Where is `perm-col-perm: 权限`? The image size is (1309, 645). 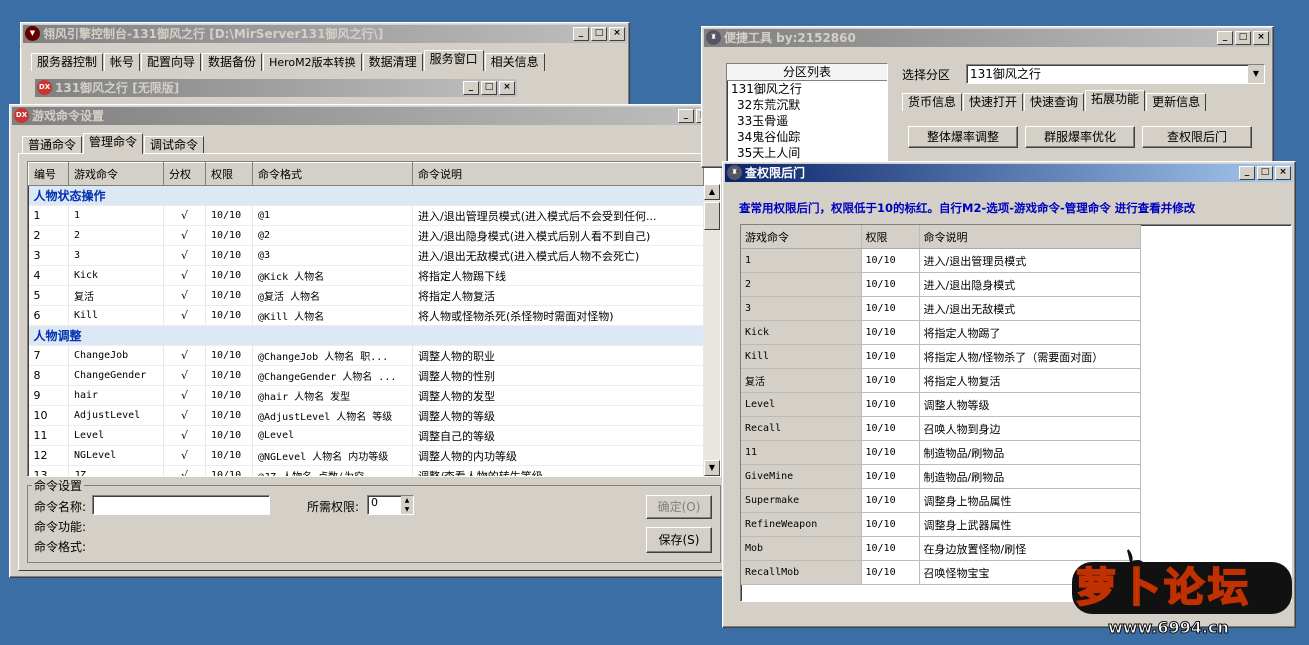
perm-col-perm: 权限 is located at coordinates (890, 237).